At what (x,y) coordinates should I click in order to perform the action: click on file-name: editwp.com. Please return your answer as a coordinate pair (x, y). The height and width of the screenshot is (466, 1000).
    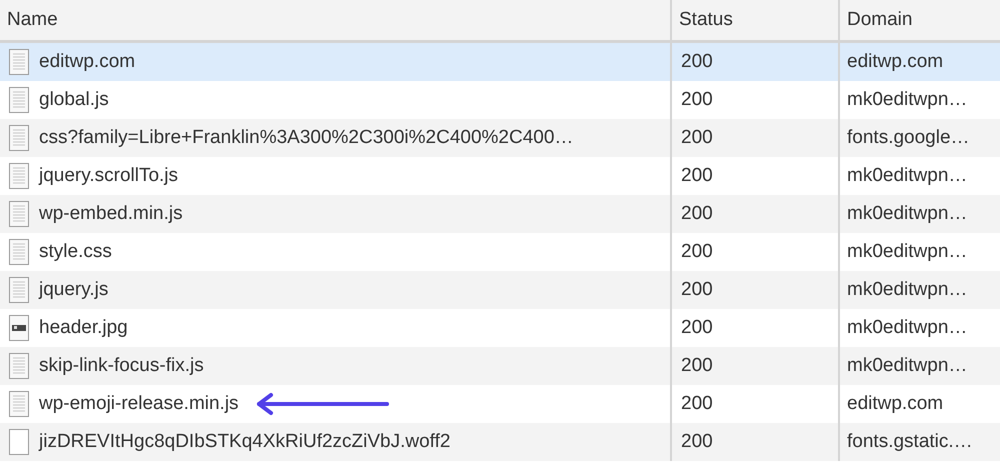
    Looking at the image, I should click on (87, 62).